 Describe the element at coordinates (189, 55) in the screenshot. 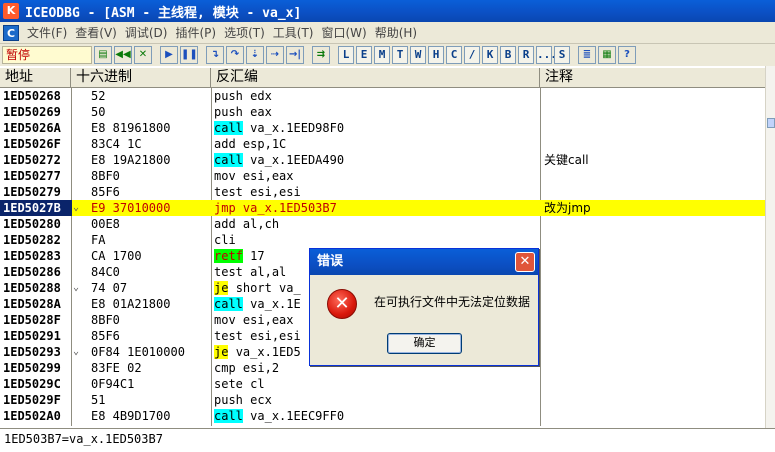

I see `pause-icon: ❚❚` at that location.